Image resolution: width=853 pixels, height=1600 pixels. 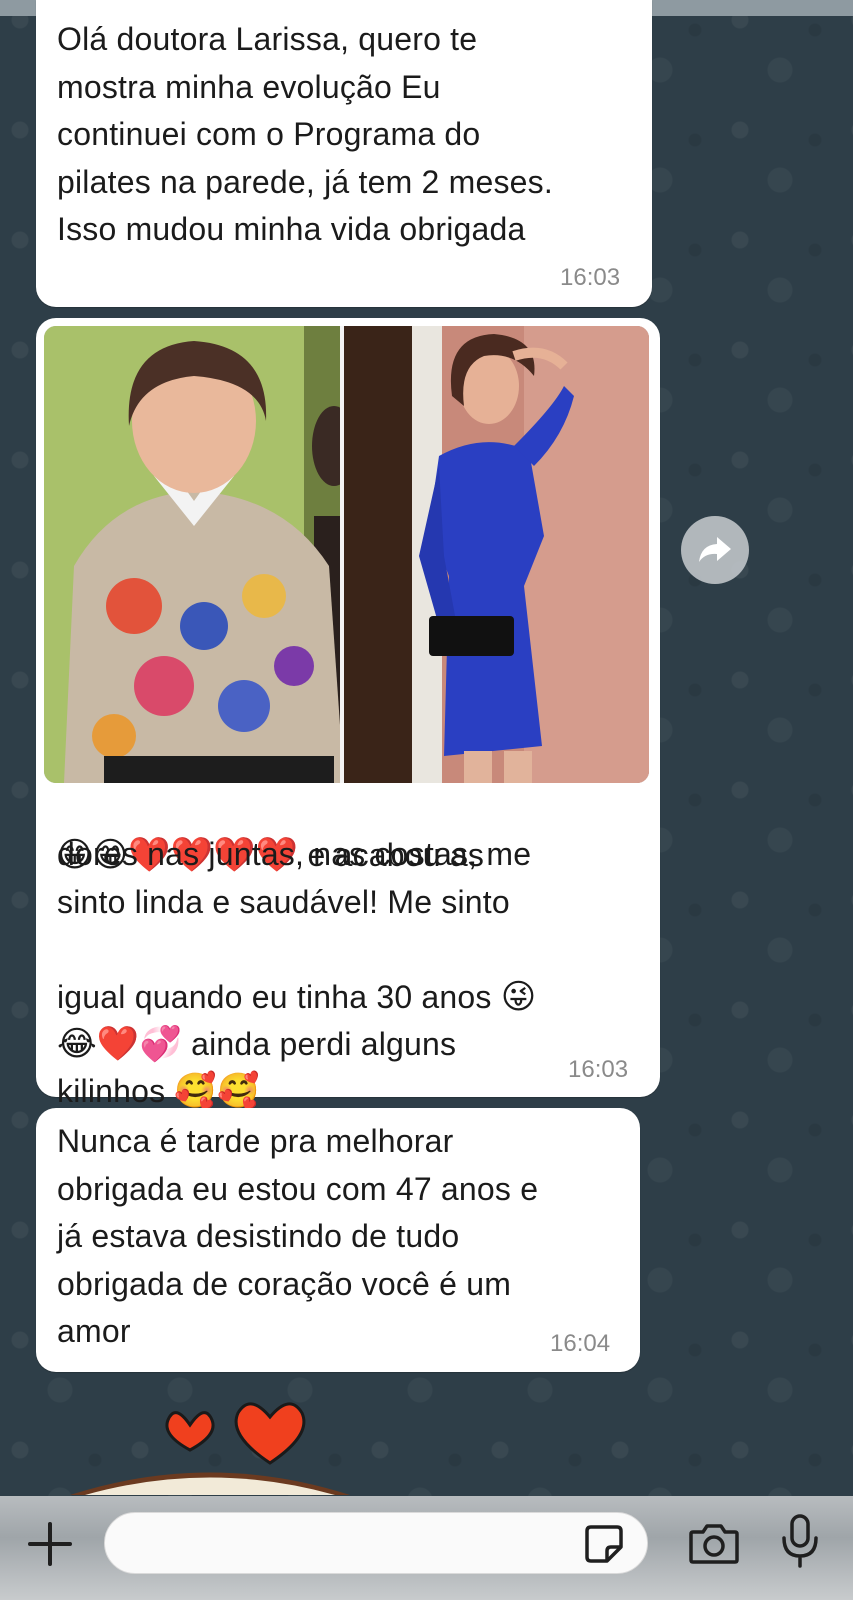 What do you see at coordinates (210, 1448) in the screenshot?
I see `hearts-sticker-image` at bounding box center [210, 1448].